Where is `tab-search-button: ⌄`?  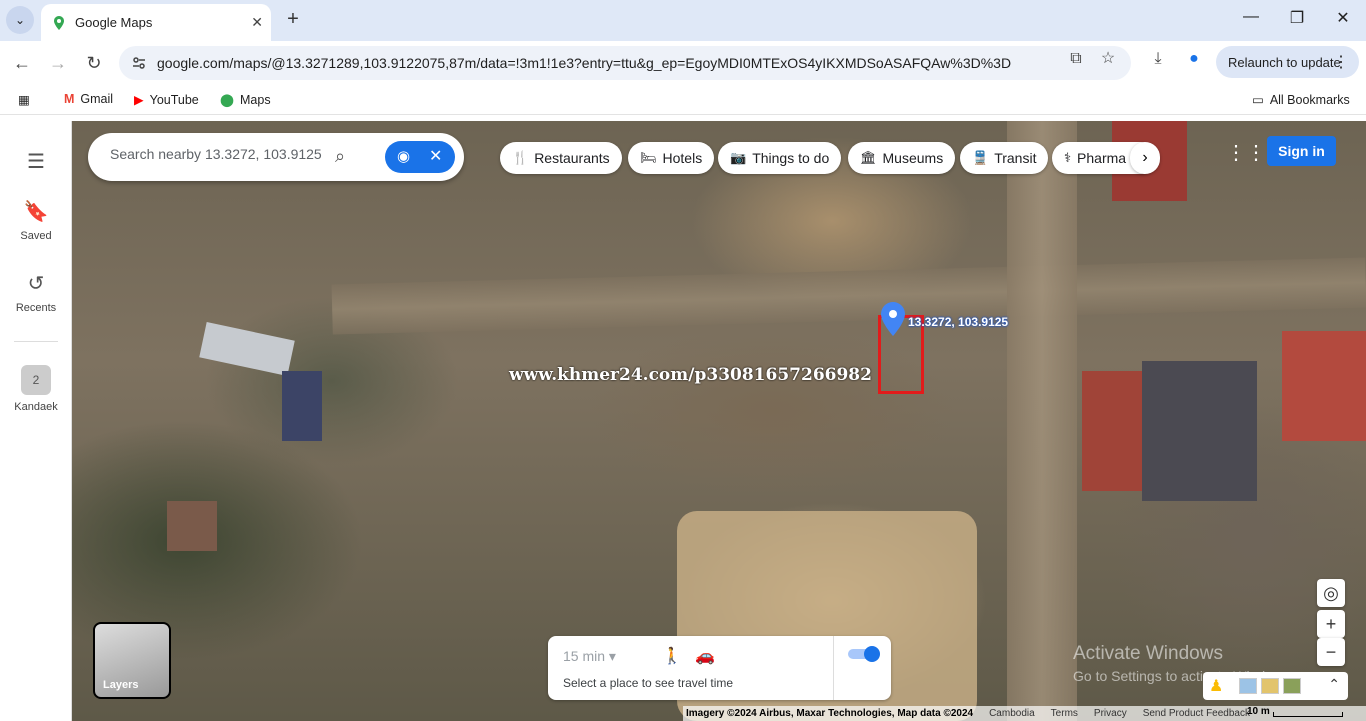
tab-search-button: ⌄ is located at coordinates (20, 20).